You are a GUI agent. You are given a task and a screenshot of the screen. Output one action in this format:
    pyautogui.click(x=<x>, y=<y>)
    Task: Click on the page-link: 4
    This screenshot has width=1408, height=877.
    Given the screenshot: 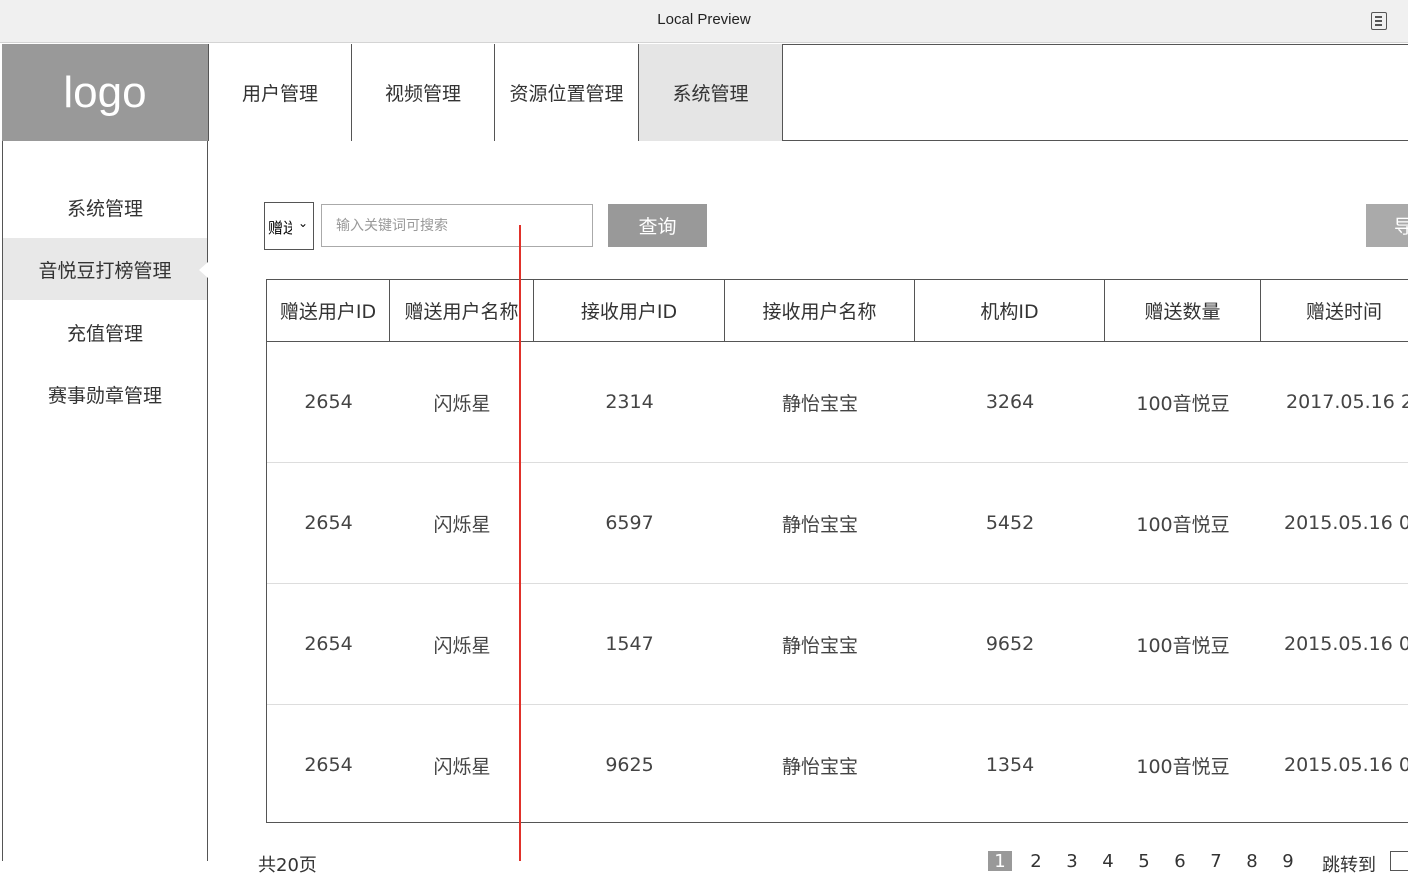 What is the action you would take?
    pyautogui.click(x=1108, y=861)
    